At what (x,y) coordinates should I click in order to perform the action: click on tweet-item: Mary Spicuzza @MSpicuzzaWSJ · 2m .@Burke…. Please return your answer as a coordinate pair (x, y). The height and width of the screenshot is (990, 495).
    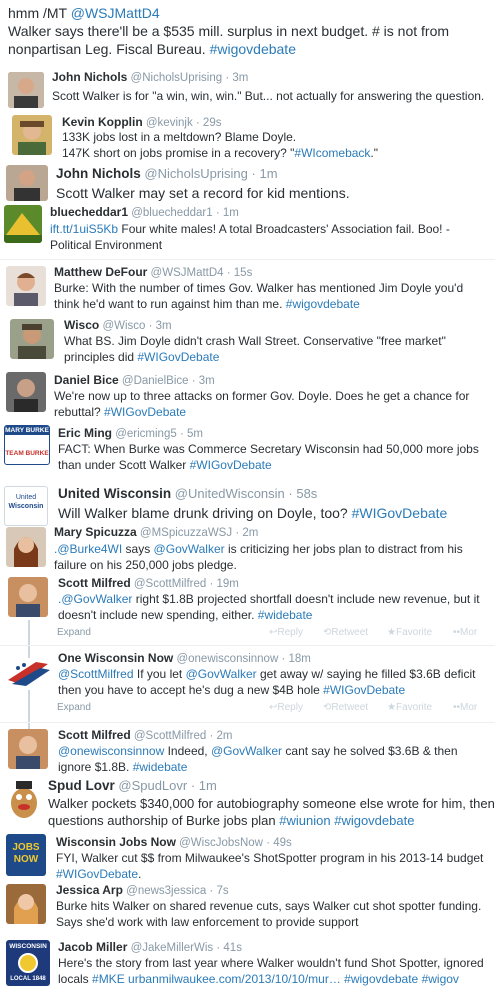
    Looking at the image, I should click on (247, 549).